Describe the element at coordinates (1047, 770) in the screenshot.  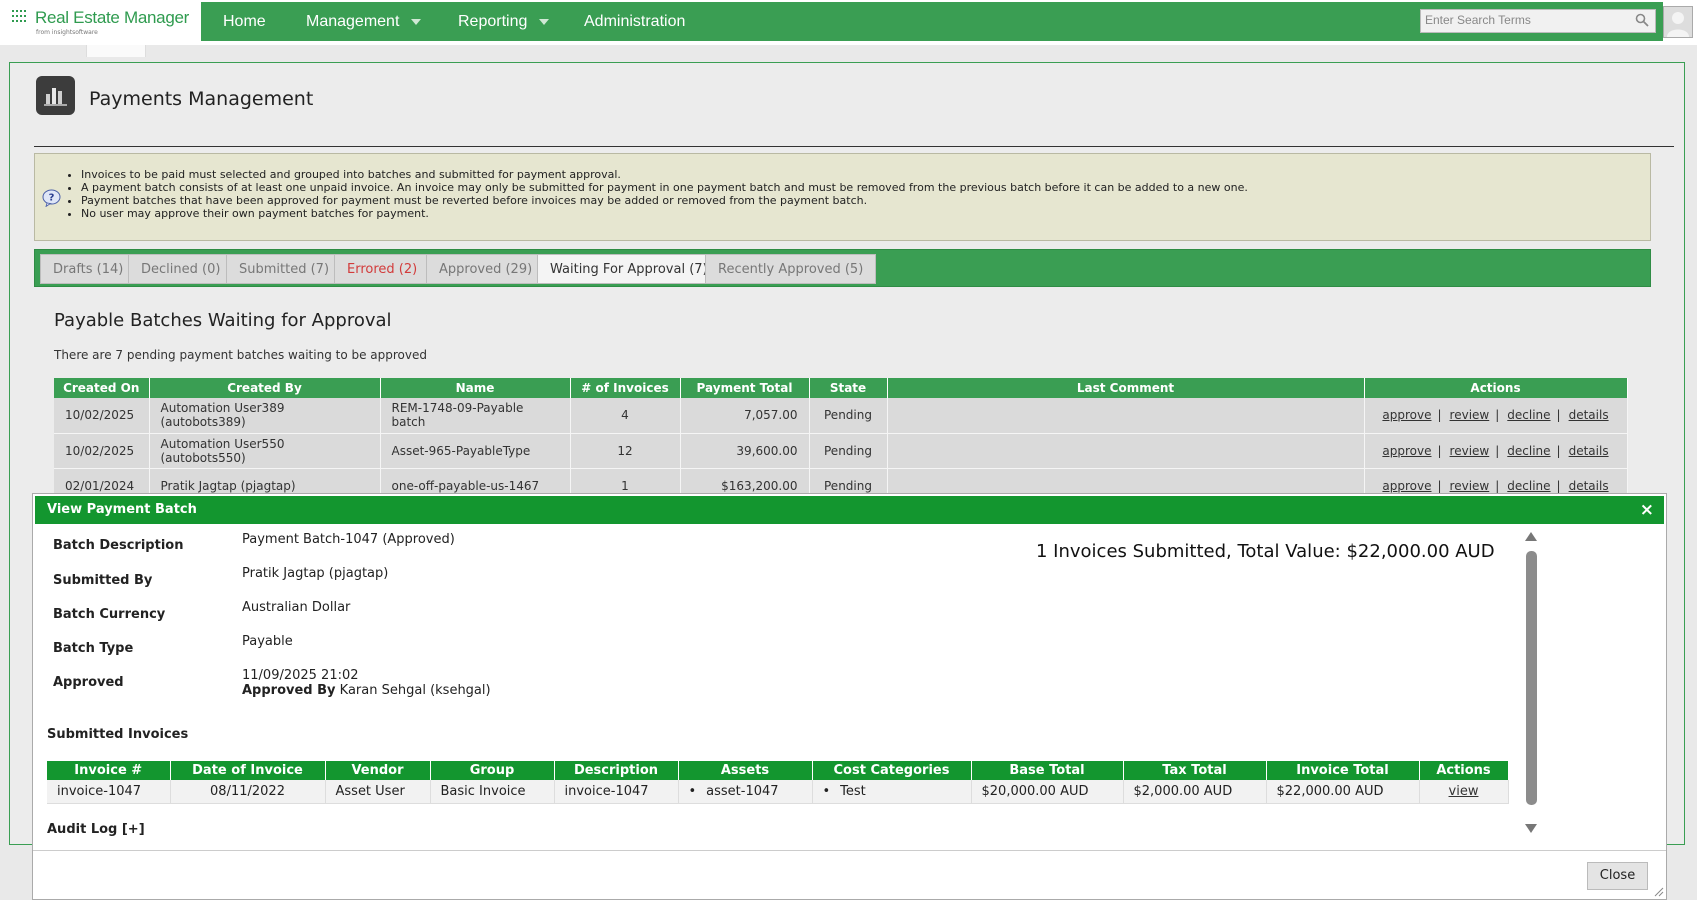
I see `column-header: Base Total` at that location.